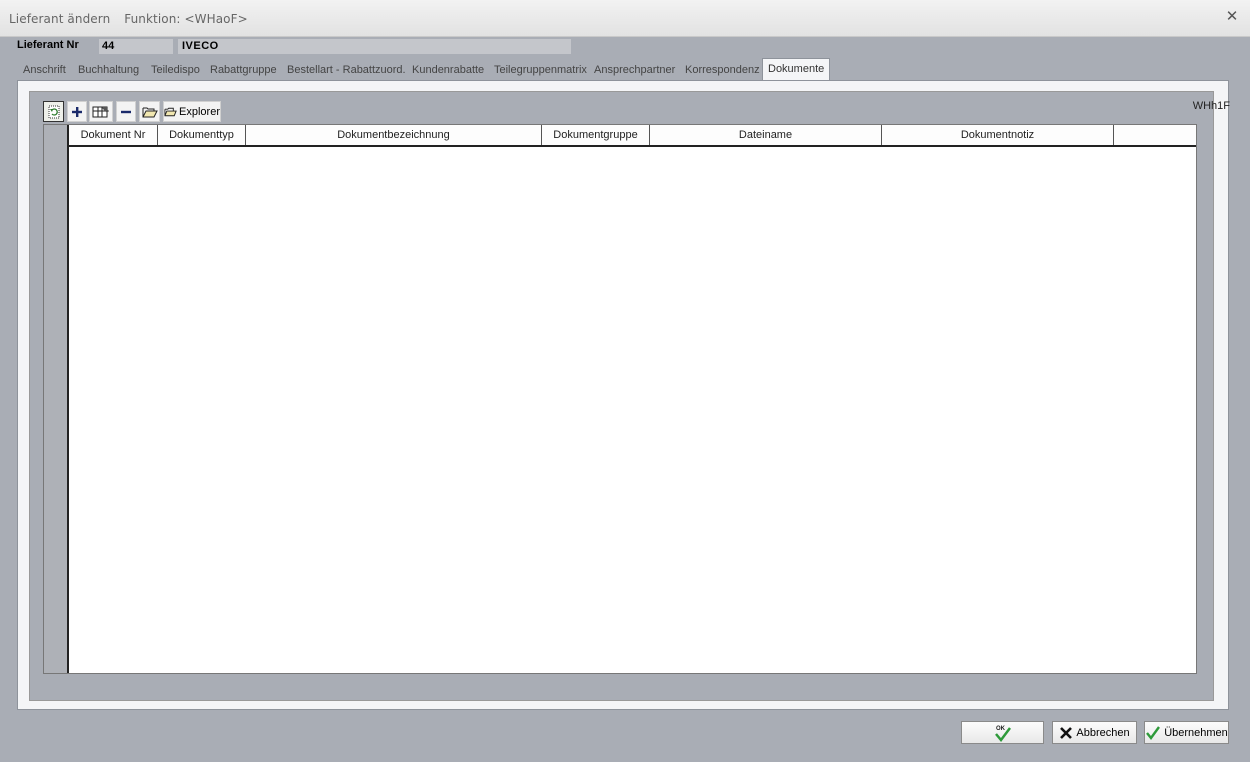 The image size is (1250, 762). Describe the element at coordinates (998, 135) in the screenshot. I see `column-dokumentnotiz: Dokumentnotiz` at that location.